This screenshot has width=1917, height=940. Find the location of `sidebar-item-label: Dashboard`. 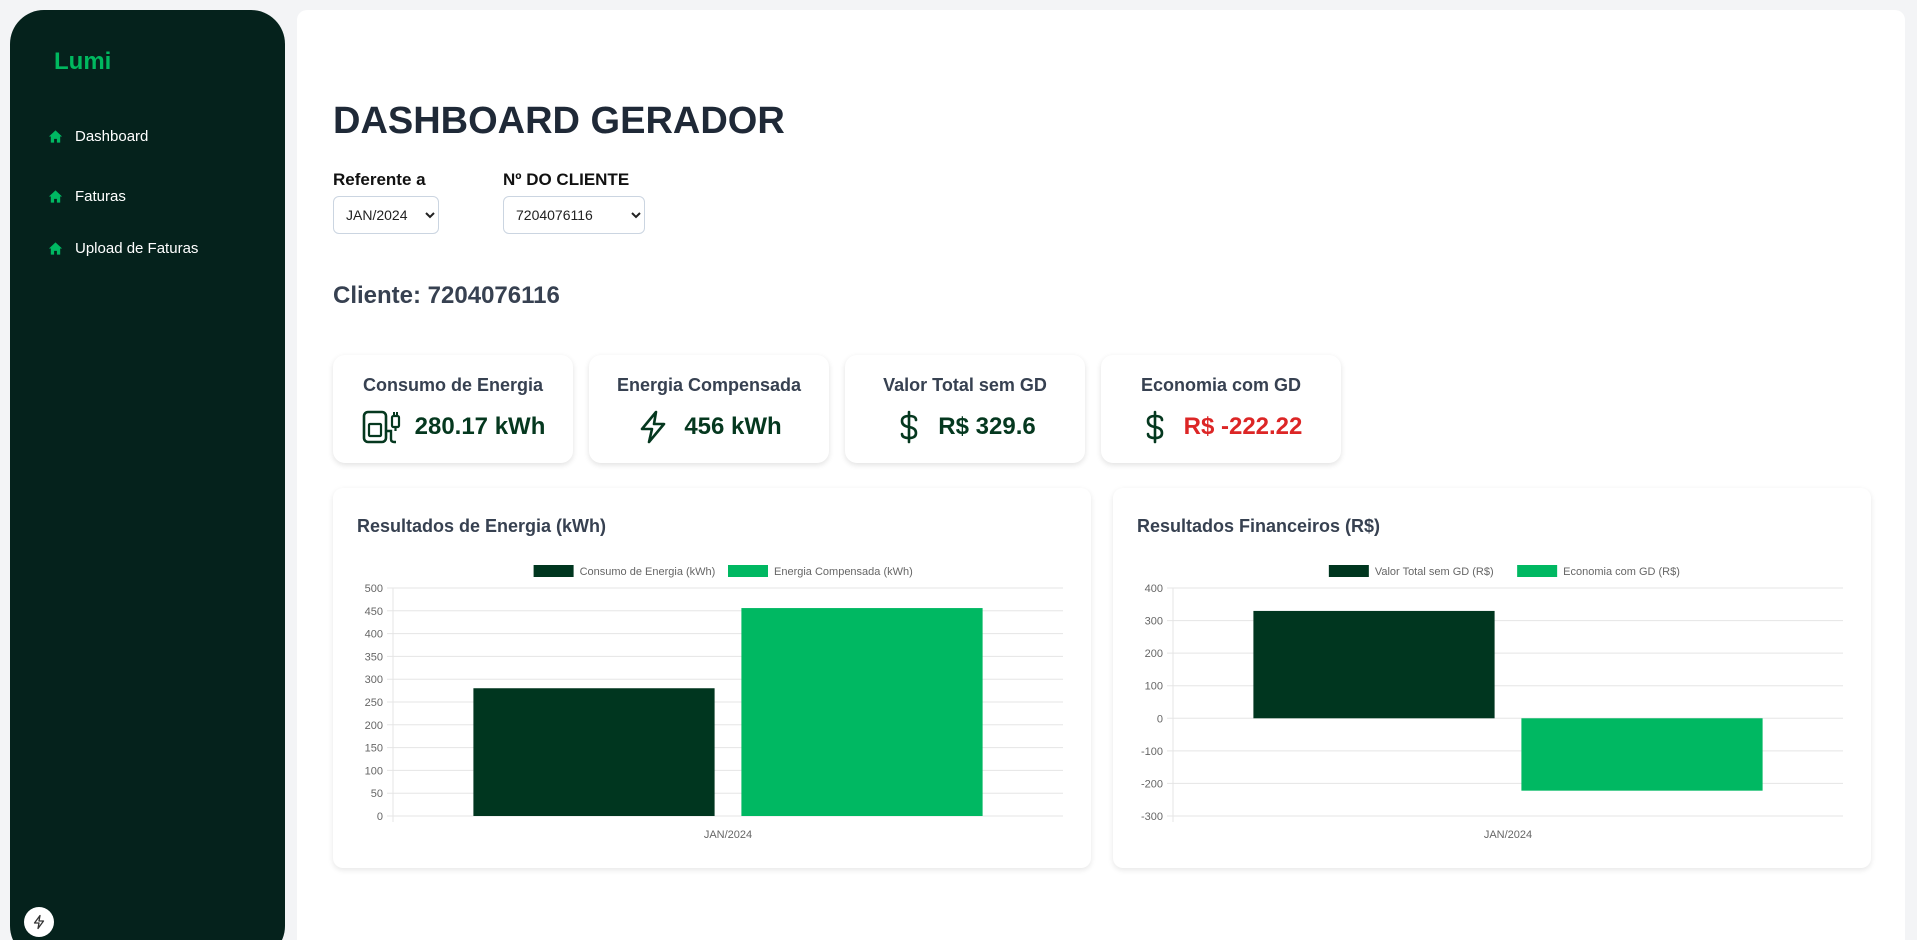

sidebar-item-label: Dashboard is located at coordinates (112, 136).